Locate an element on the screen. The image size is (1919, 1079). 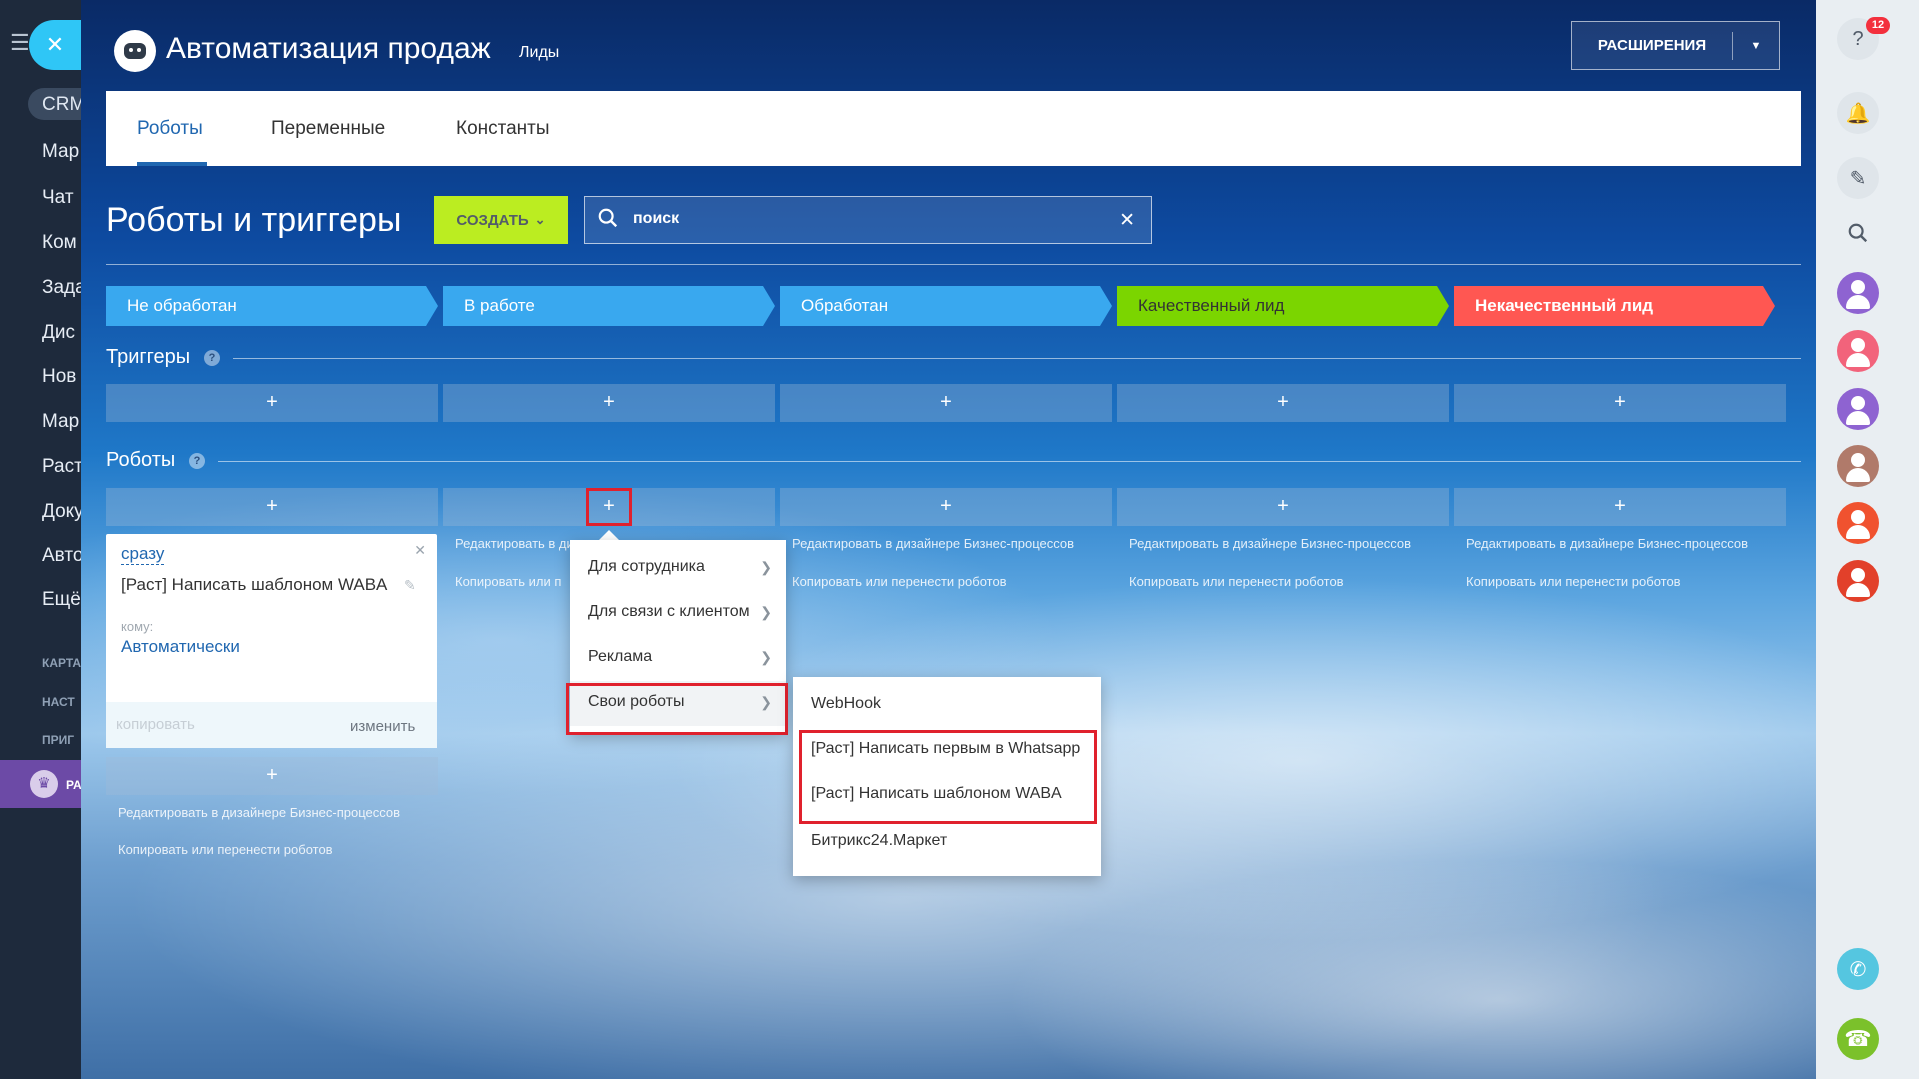
sidebar-item-8: Раст is located at coordinates (61, 467).